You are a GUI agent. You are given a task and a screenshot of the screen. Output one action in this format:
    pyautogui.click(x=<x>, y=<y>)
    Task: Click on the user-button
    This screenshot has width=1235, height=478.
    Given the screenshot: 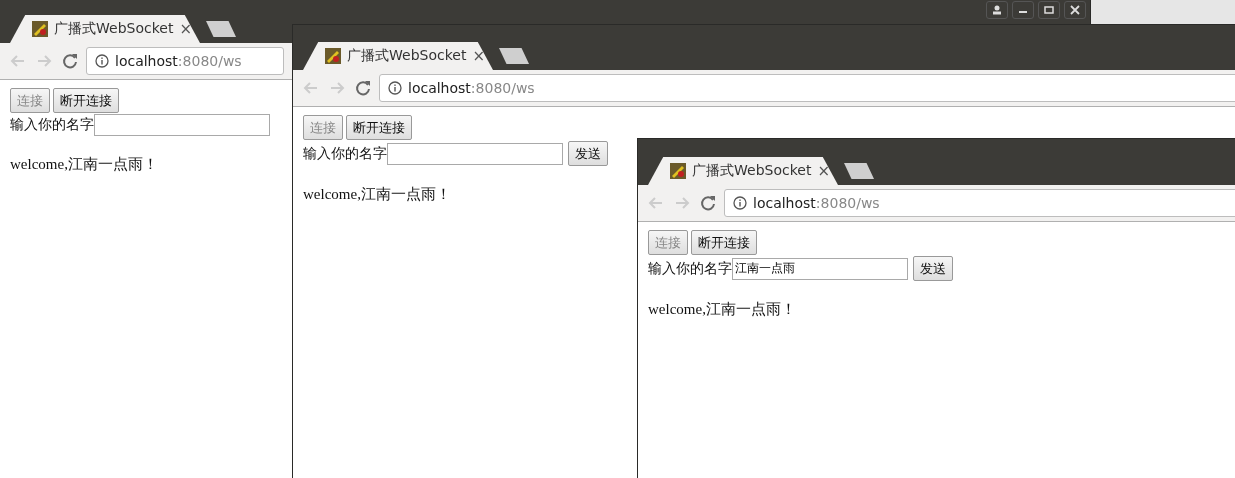 What is the action you would take?
    pyautogui.click(x=997, y=10)
    